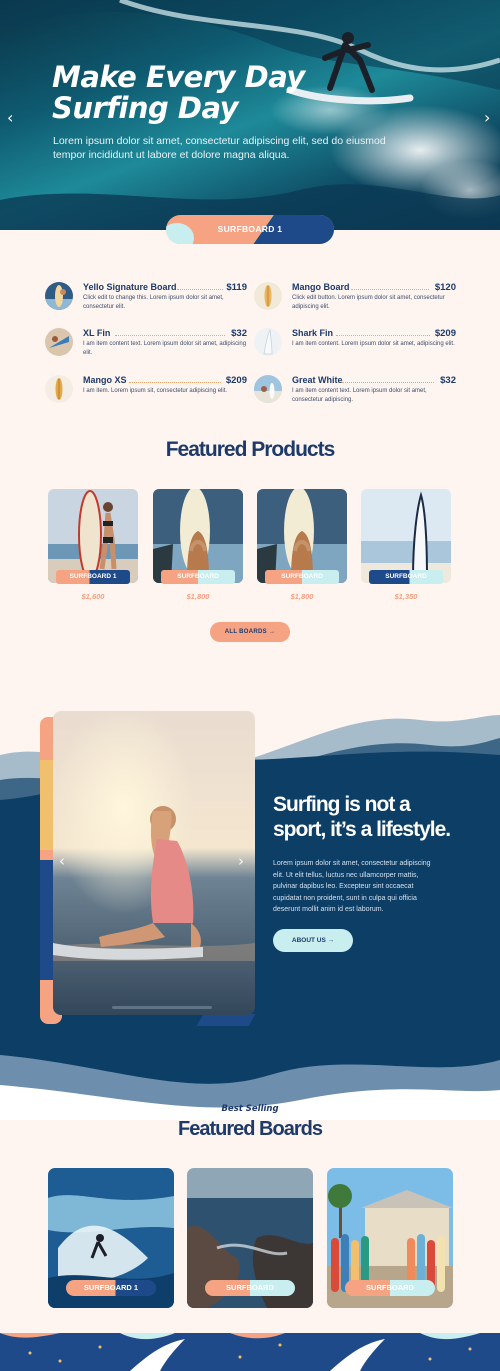  I want to click on item-name: Mango XS, so click(105, 380).